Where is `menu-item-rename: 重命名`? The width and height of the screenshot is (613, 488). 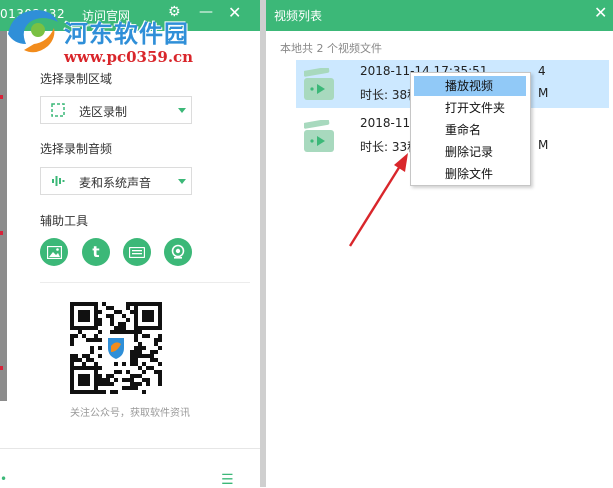 menu-item-rename: 重命名 is located at coordinates (470, 130).